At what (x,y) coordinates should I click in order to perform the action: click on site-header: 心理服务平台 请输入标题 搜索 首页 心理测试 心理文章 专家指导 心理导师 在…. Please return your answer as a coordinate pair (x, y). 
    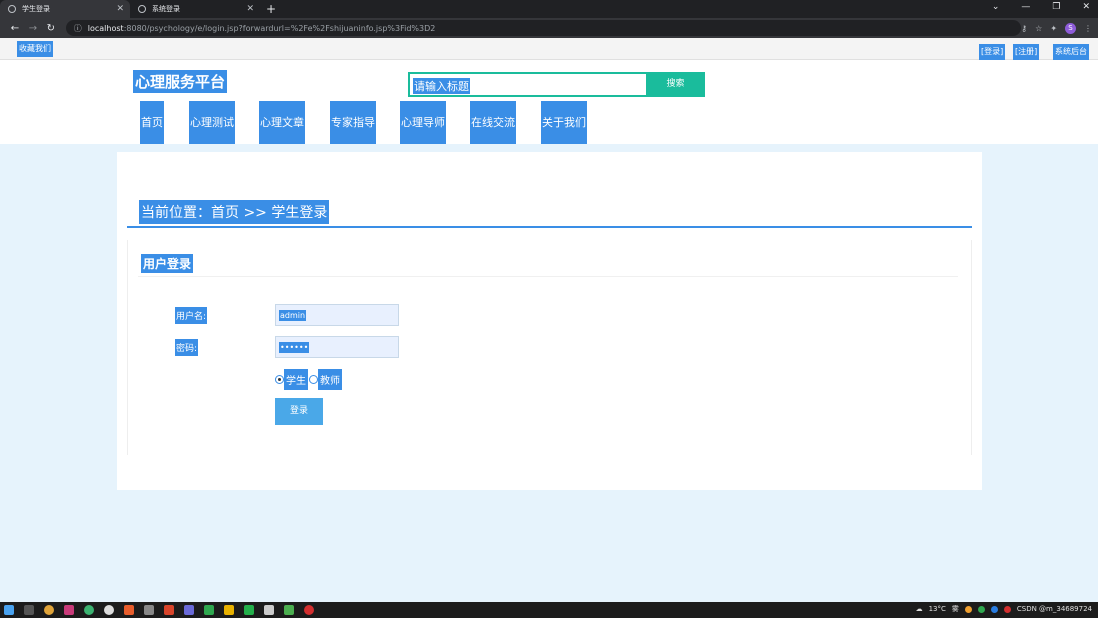
    Looking at the image, I should click on (549, 102).